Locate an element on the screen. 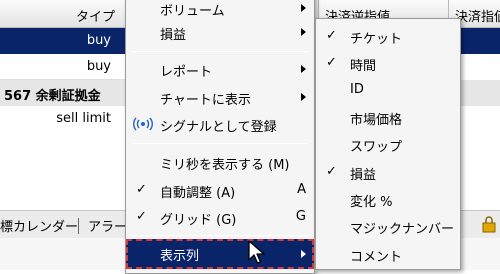 This screenshot has height=274, width=500. menu-item-register-signal: シグナルとして登録 is located at coordinates (220, 124).